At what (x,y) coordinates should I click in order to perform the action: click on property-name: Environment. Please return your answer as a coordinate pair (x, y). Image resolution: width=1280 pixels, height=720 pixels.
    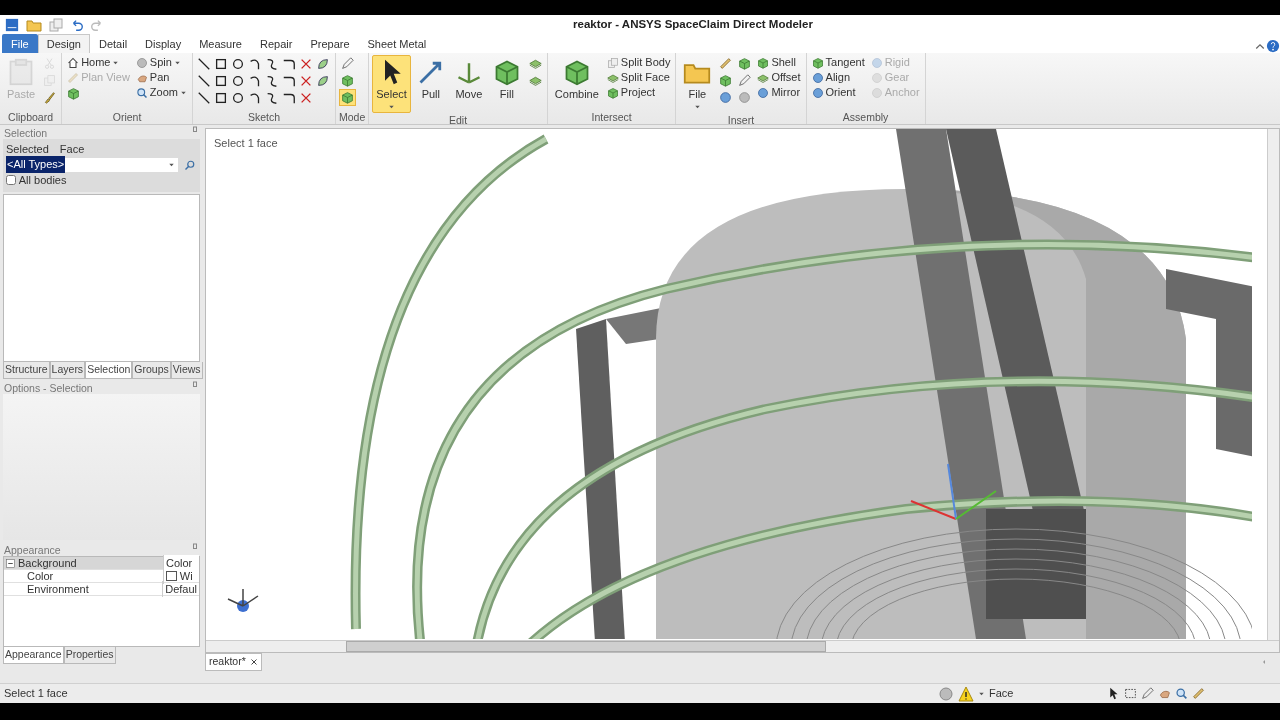
    Looking at the image, I should click on (58, 589).